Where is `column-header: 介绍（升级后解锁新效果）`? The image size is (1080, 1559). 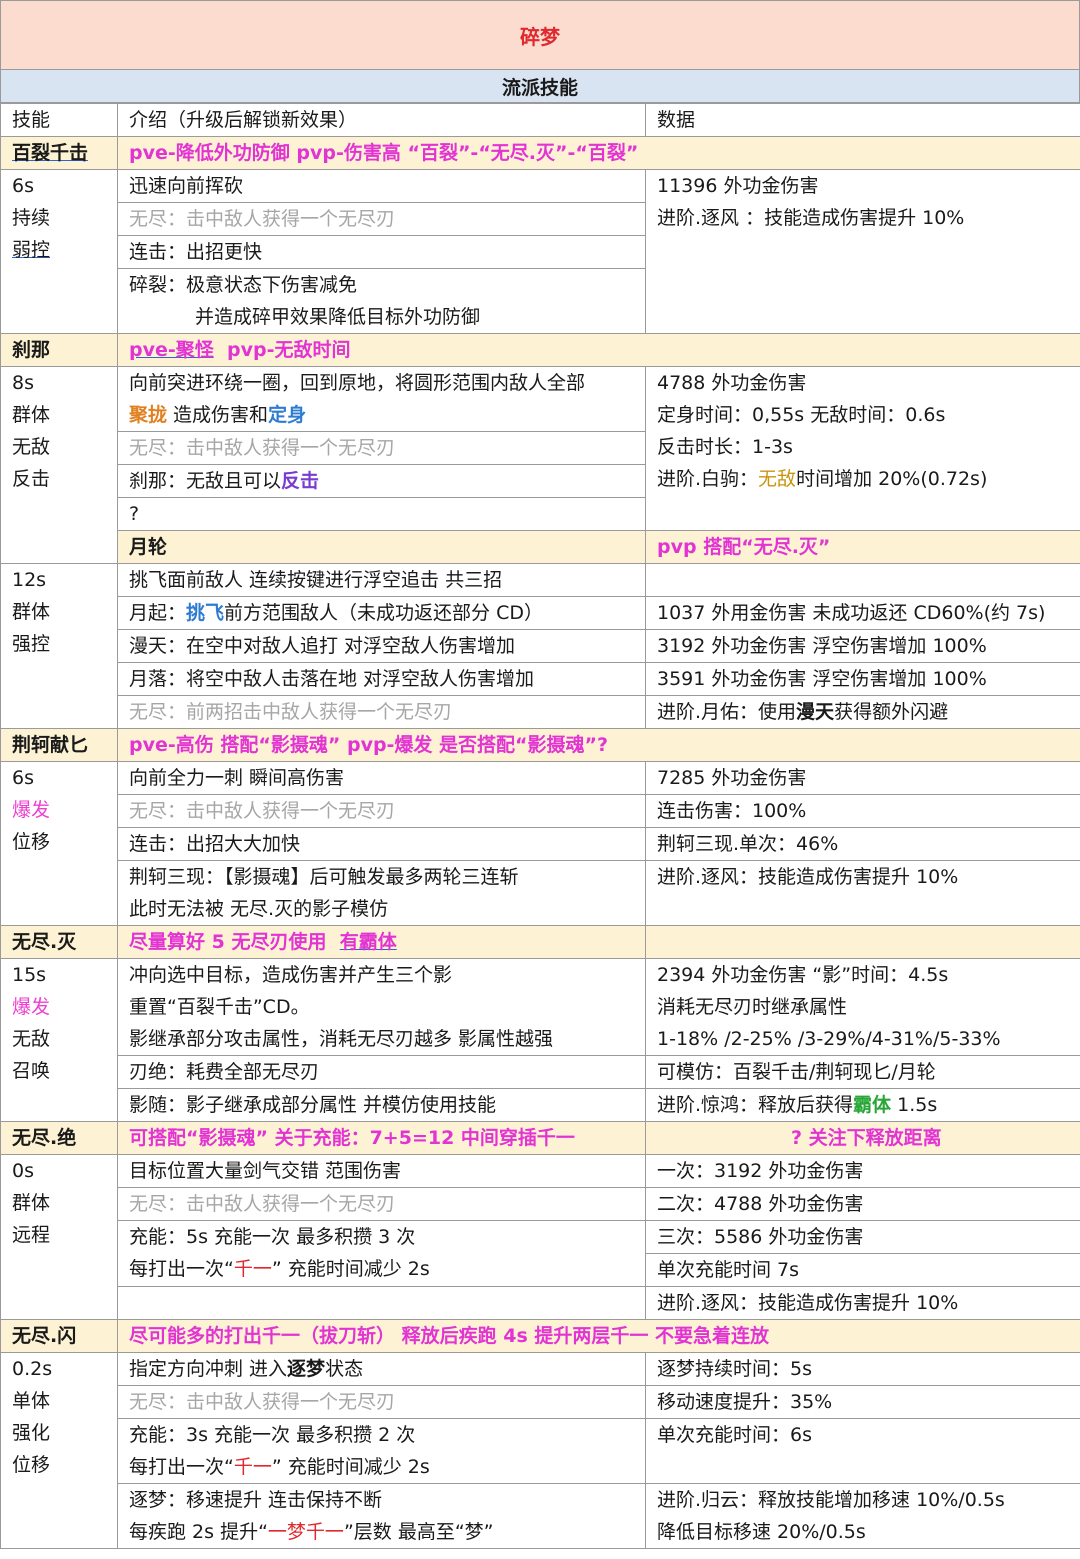 column-header: 介绍（升级后解锁新效果） is located at coordinates (381, 120).